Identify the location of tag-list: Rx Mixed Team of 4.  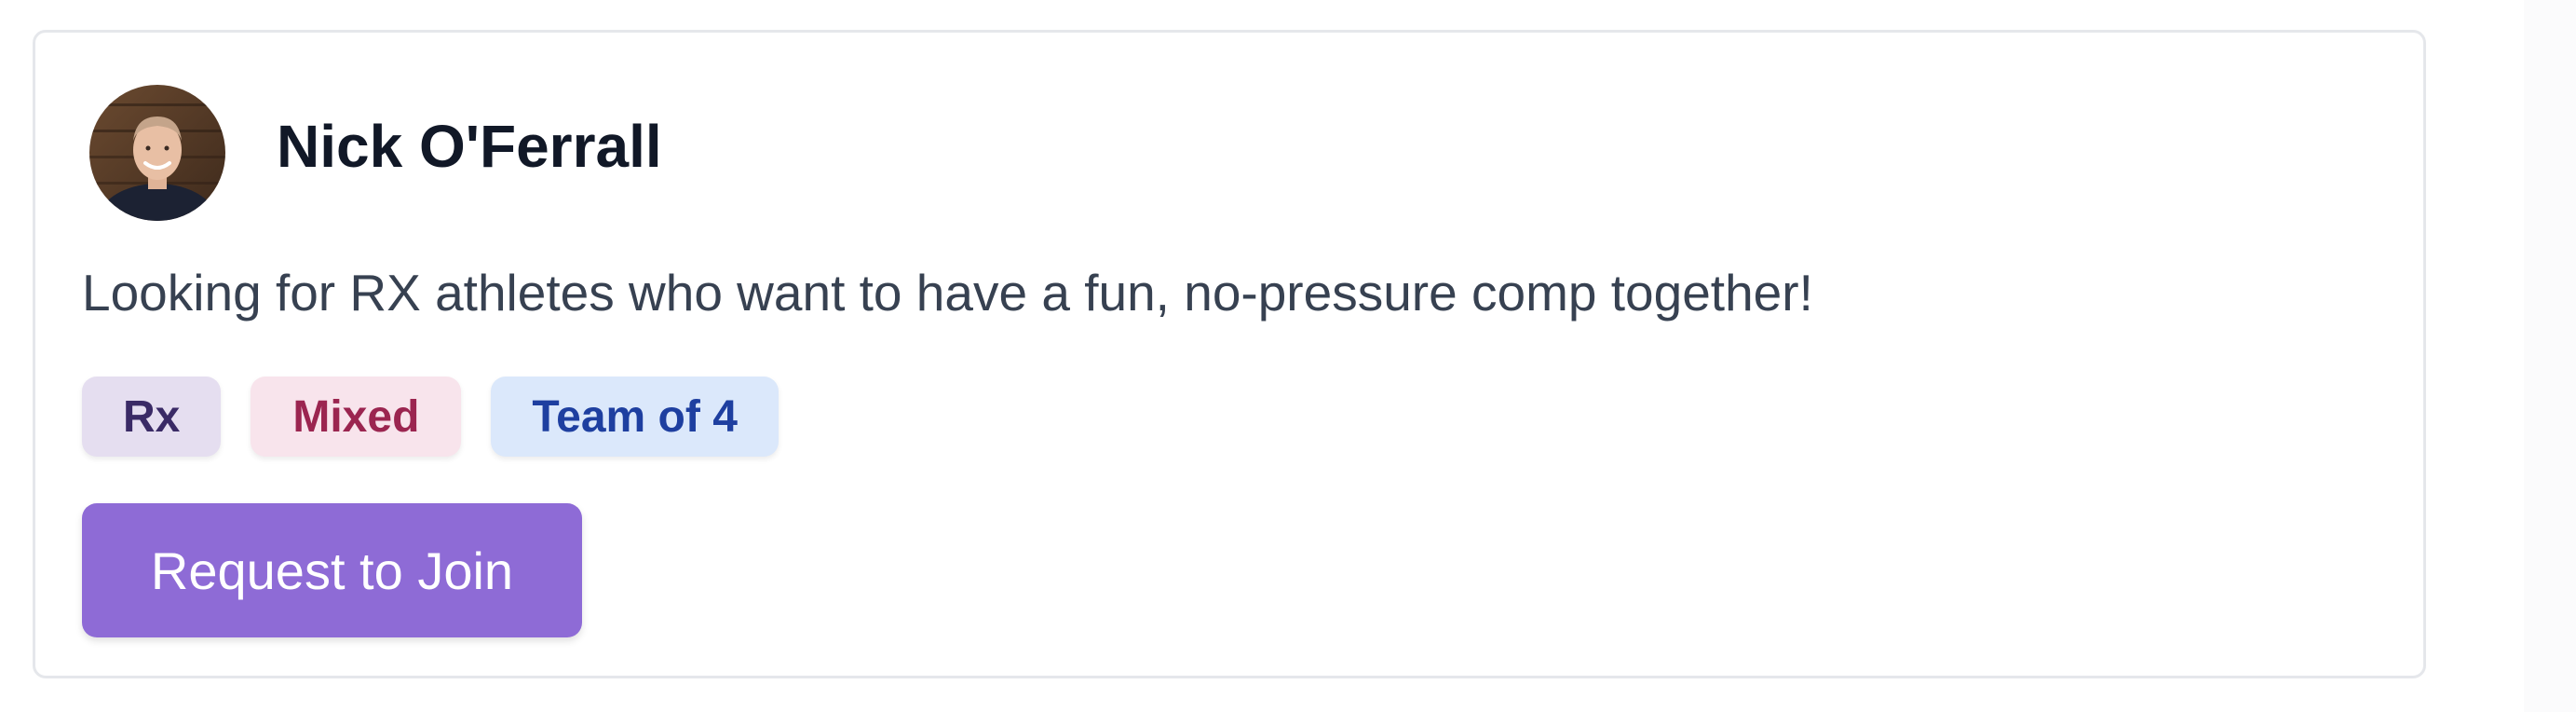
(430, 417).